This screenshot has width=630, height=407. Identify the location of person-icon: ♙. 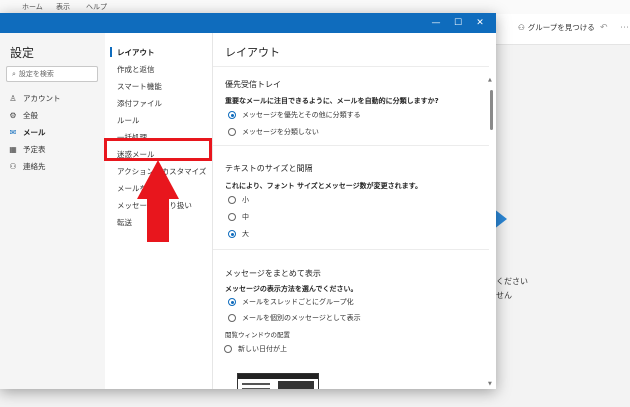
(13, 98).